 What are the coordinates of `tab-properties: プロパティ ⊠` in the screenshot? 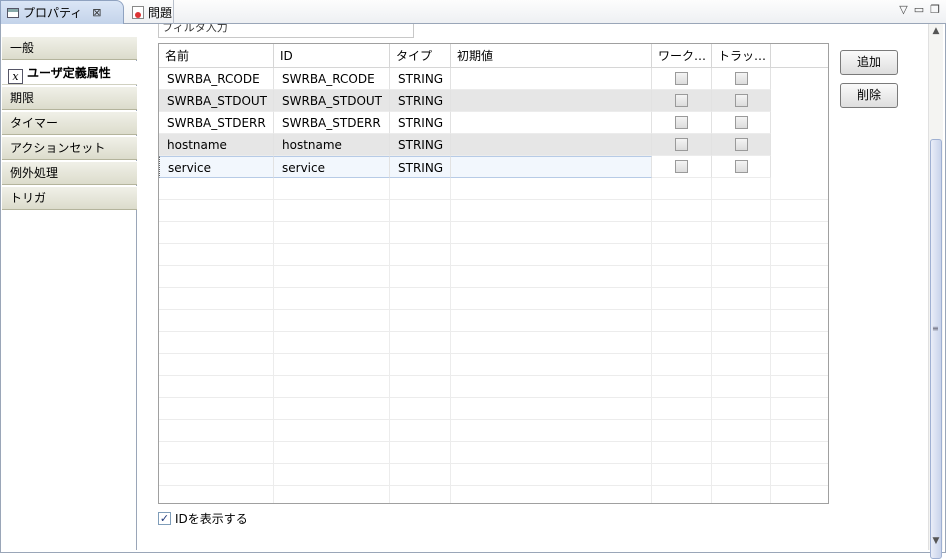 It's located at (62, 12).